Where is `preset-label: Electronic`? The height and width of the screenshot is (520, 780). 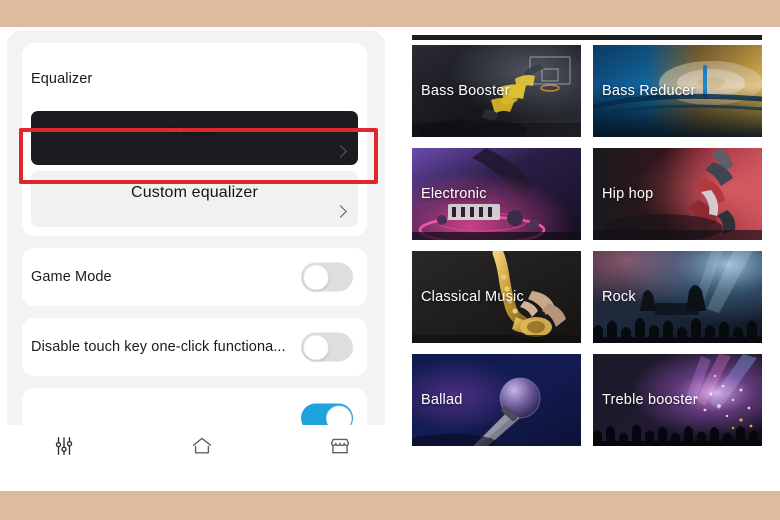
preset-label: Electronic is located at coordinates (454, 194).